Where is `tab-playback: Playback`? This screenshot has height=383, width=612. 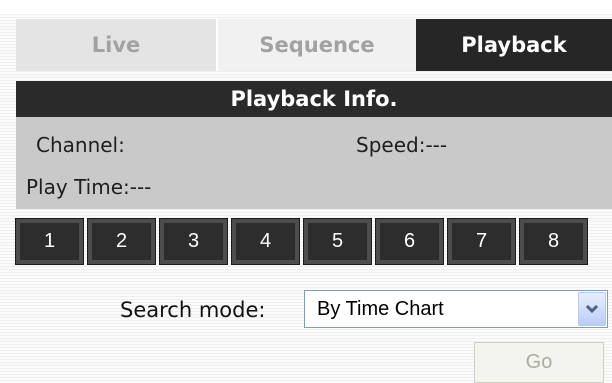
tab-playback: Playback is located at coordinates (514, 45).